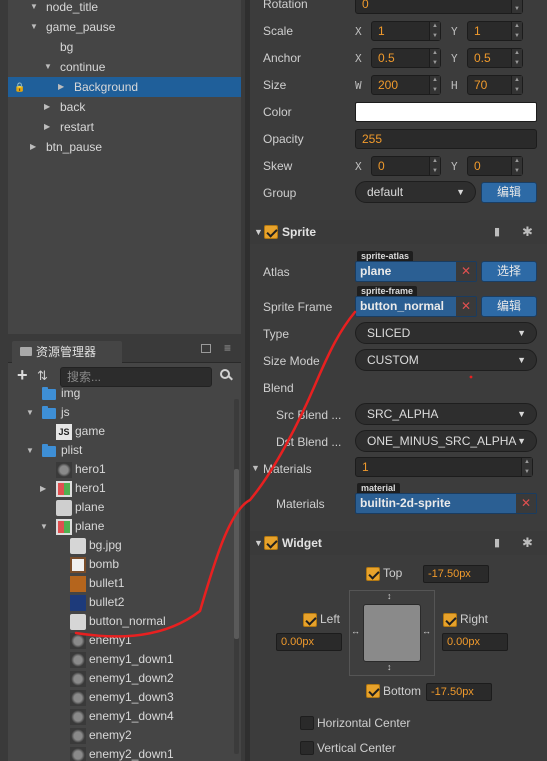 The width and height of the screenshot is (547, 761). What do you see at coordinates (509, 271) in the screenshot?
I see `atlas-select-button: 选择` at bounding box center [509, 271].